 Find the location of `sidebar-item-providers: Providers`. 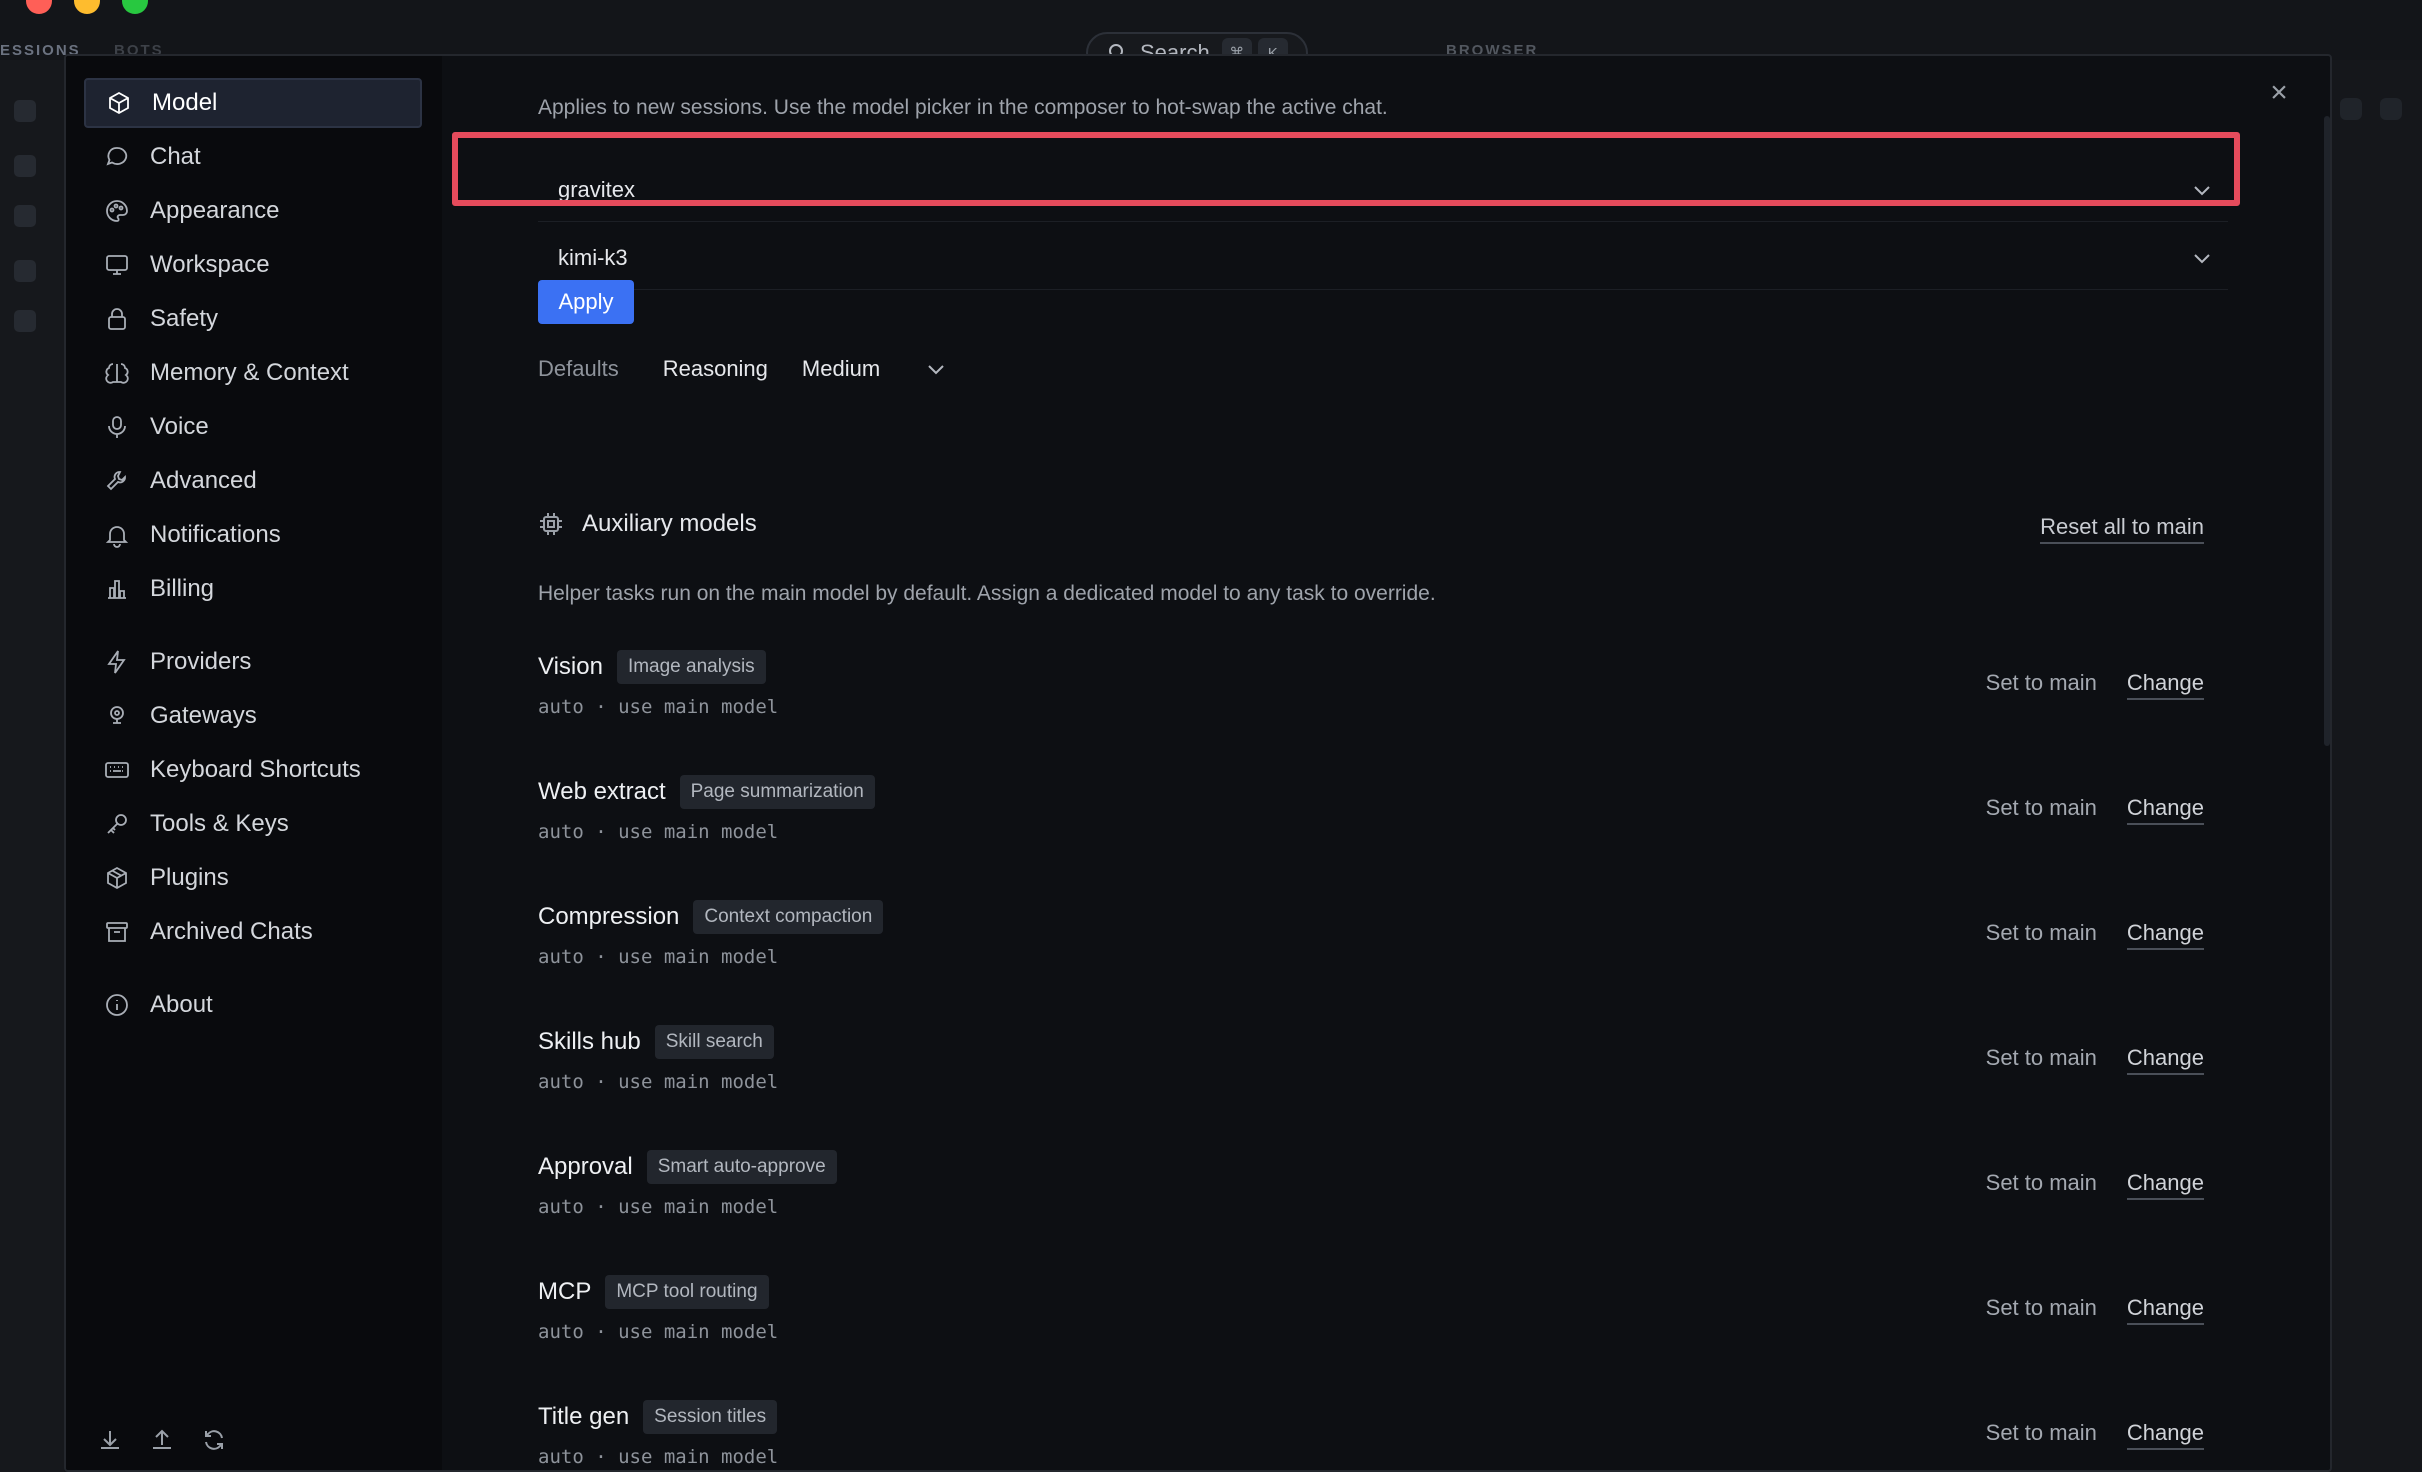

sidebar-item-providers: Providers is located at coordinates (253, 662).